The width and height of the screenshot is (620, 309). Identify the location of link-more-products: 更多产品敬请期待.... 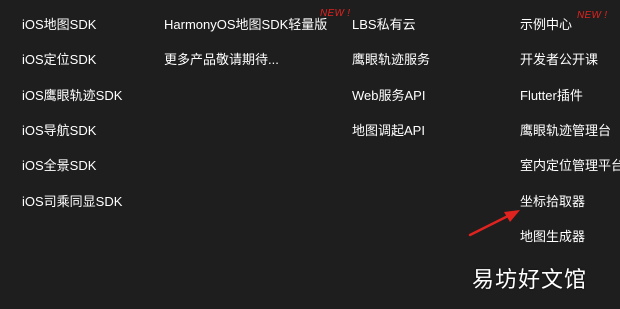
(221, 60).